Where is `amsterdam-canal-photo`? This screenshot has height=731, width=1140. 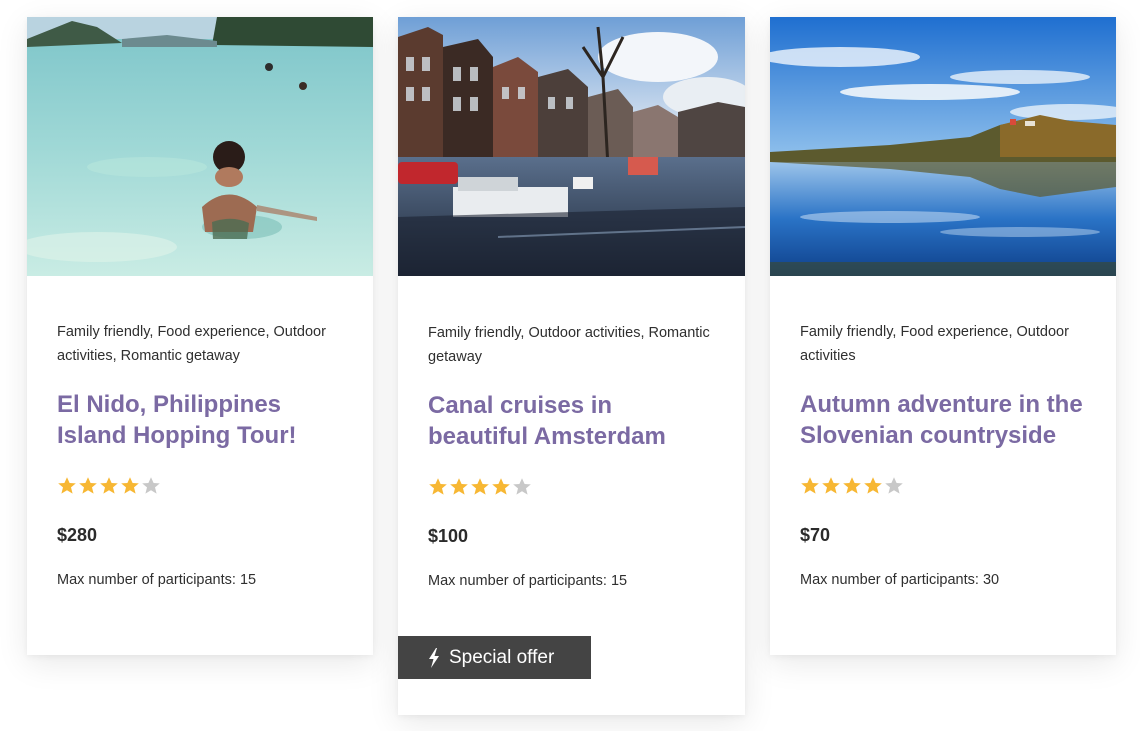 amsterdam-canal-photo is located at coordinates (571, 146).